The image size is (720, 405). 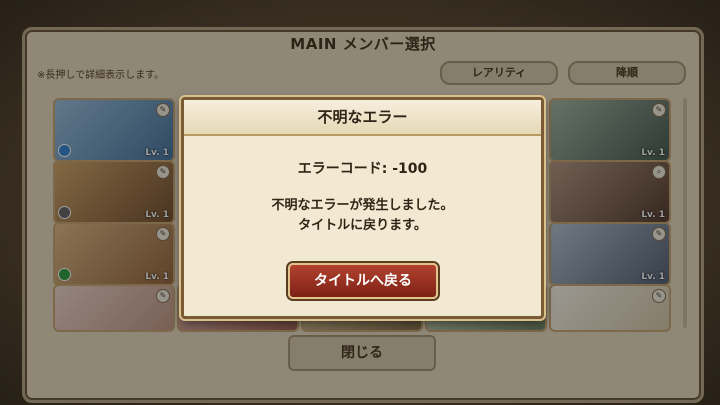 I want to click on error-message-line2: タイトルに戻ります。, so click(x=362, y=225).